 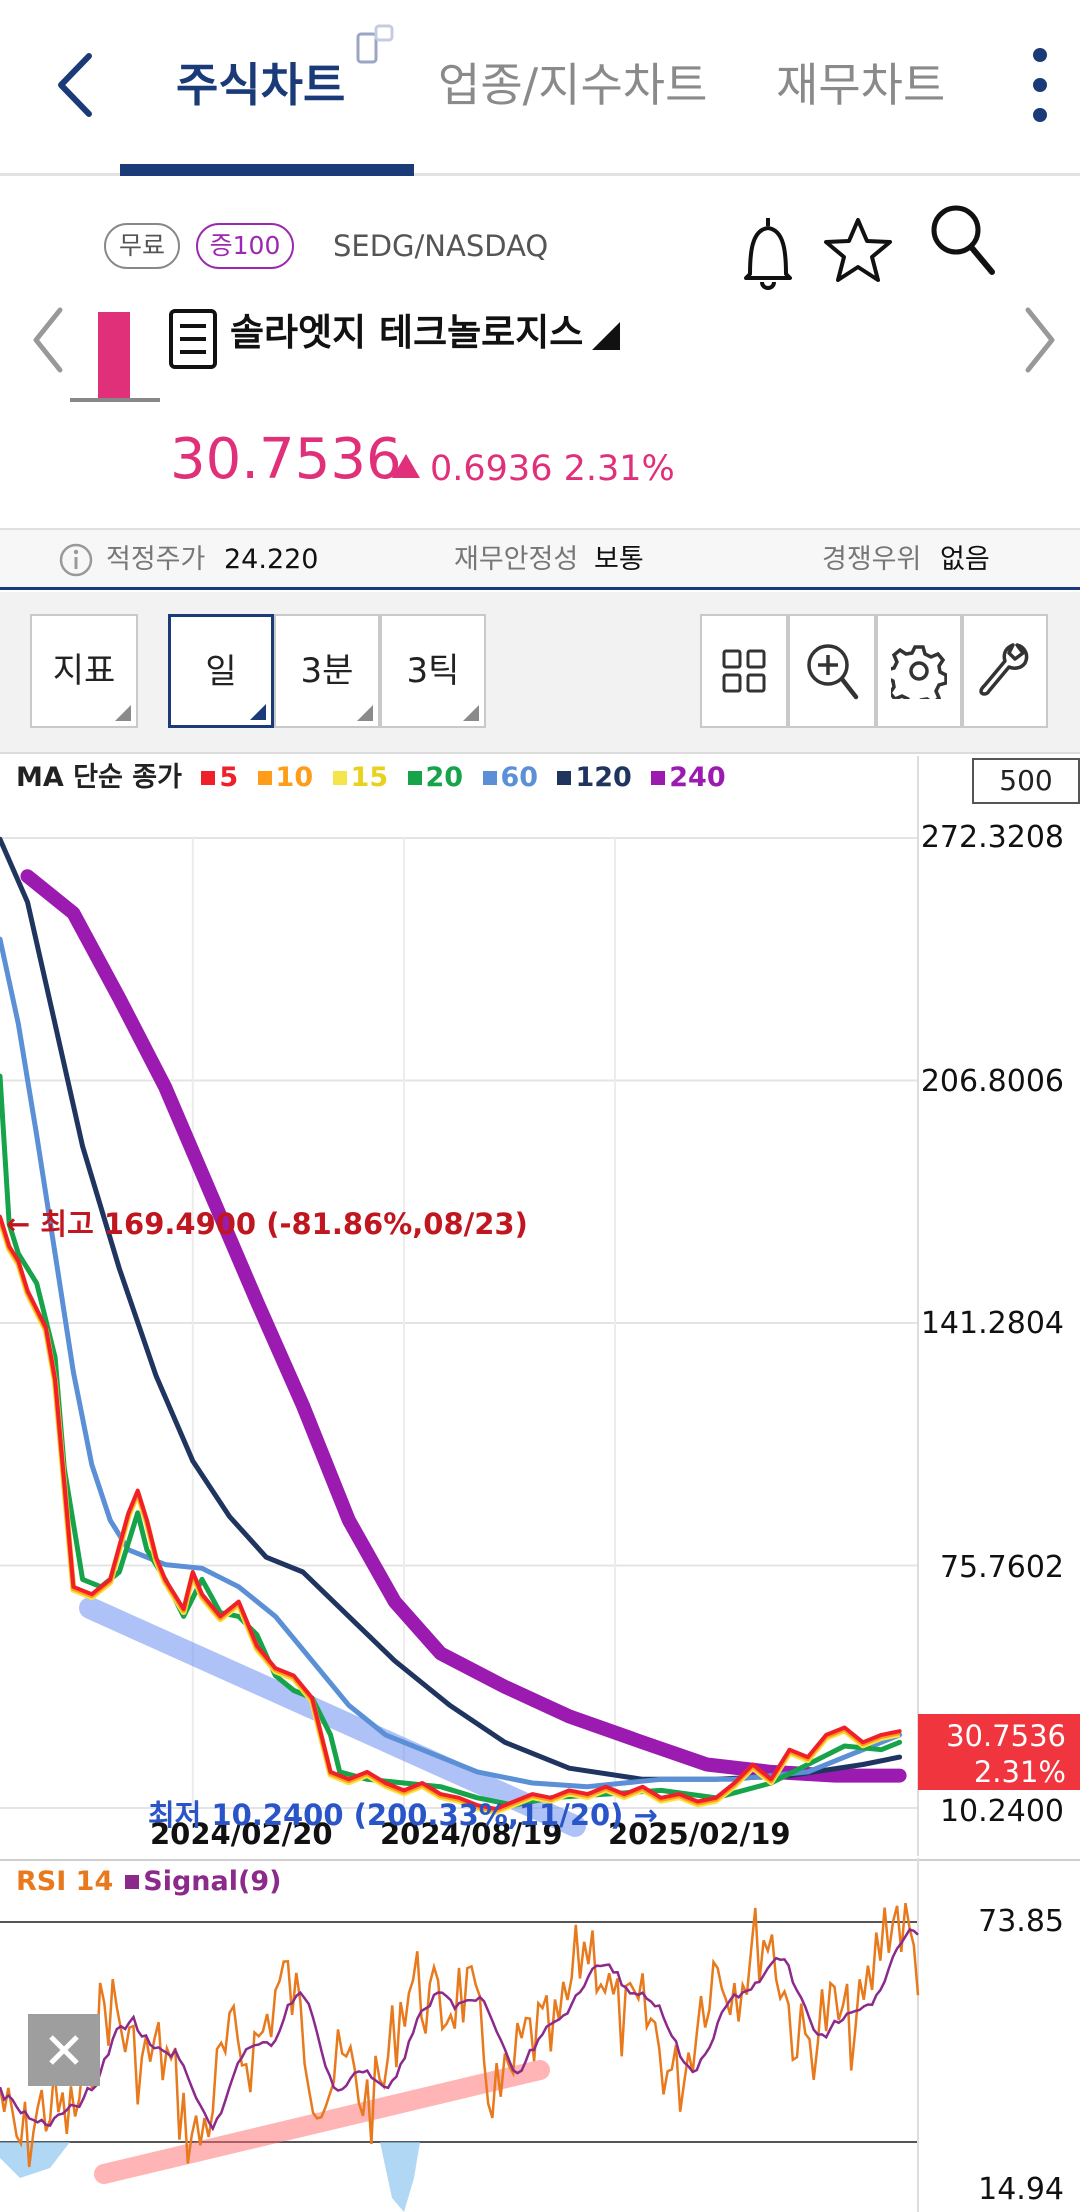 I want to click on y-tick-label: 272.3208, so click(x=992, y=837).